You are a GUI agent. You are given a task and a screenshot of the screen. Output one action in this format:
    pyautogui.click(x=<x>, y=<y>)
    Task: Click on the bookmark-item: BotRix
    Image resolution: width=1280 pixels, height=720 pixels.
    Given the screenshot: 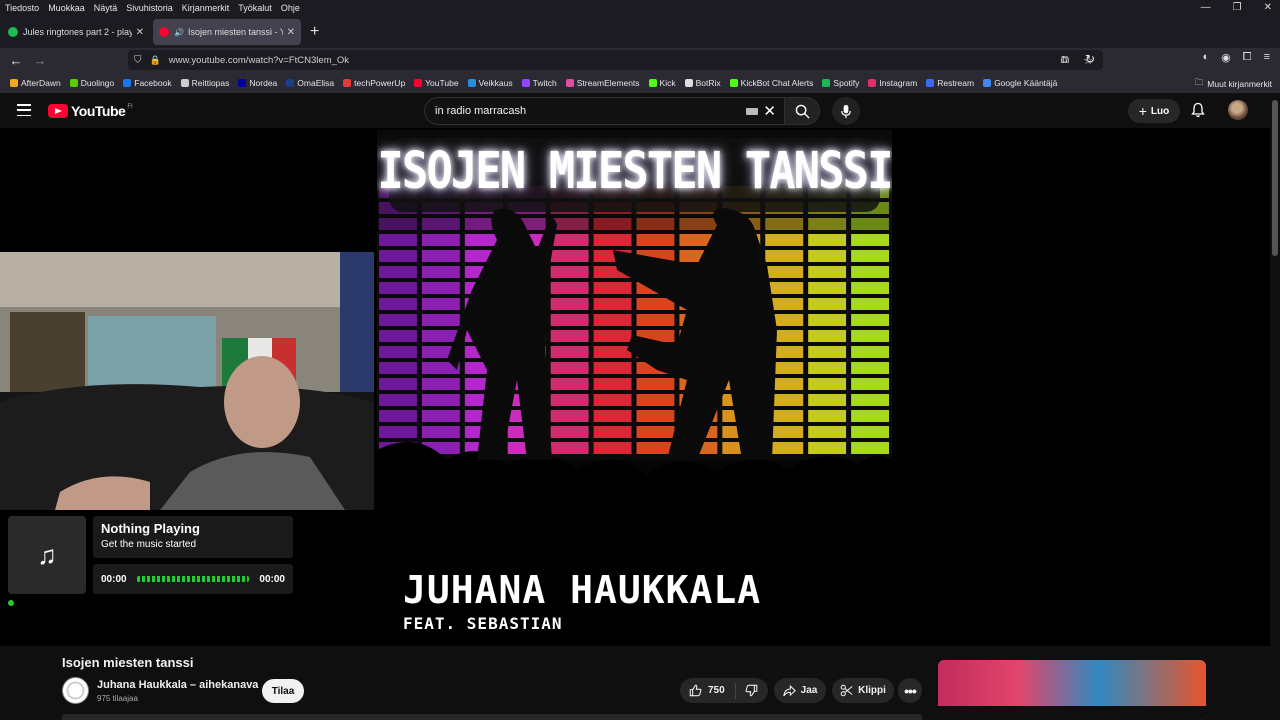 What is the action you would take?
    pyautogui.click(x=702, y=83)
    